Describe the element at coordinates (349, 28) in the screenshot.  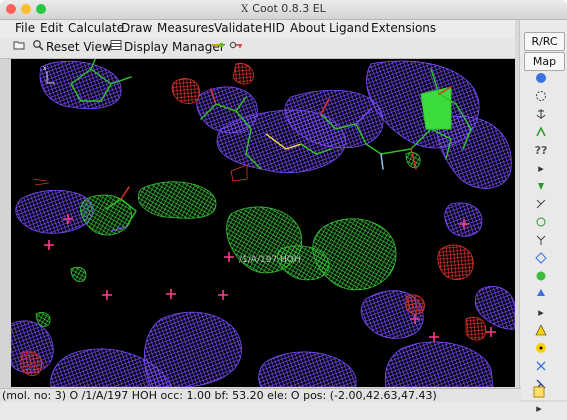
I see `menu-ligand: Ligand` at that location.